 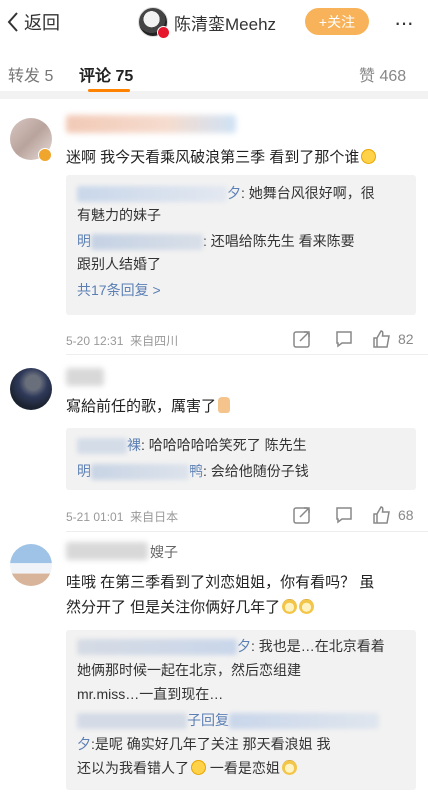 I want to click on reply-text: : 她舞台风很好啊，很, so click(x=308, y=193).